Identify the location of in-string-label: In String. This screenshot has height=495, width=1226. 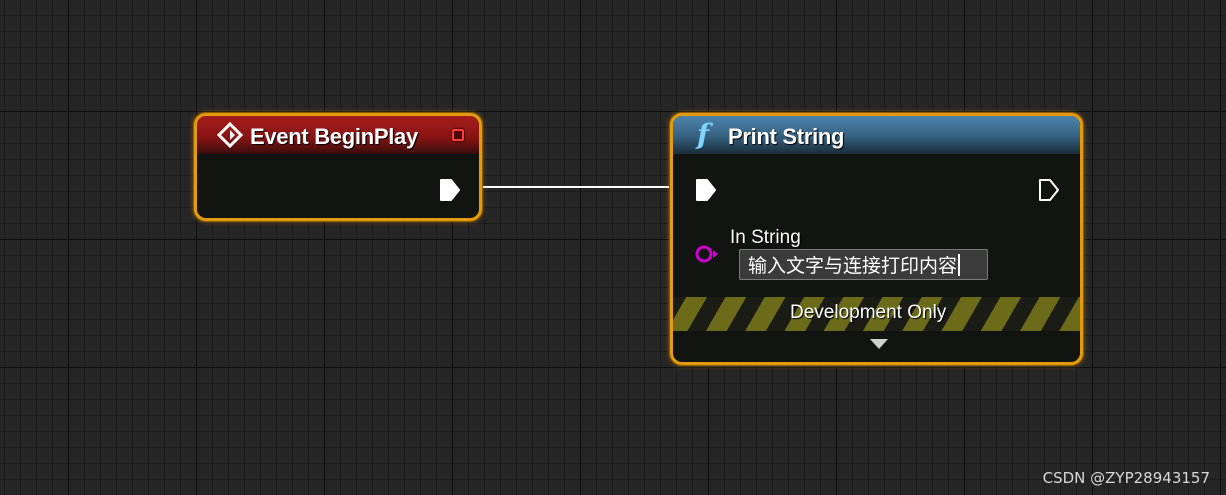
(765, 237).